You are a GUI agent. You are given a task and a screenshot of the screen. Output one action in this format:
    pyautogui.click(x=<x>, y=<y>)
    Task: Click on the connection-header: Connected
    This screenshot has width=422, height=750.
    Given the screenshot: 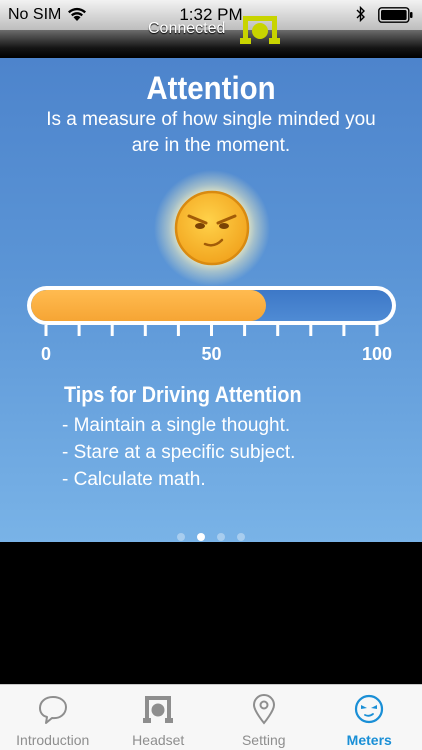 What is the action you would take?
    pyautogui.click(x=211, y=37)
    